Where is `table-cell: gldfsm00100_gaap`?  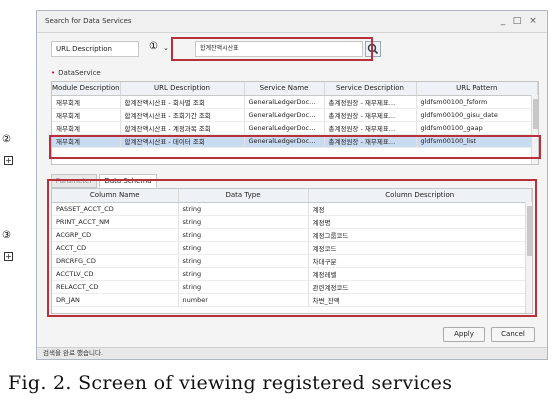 table-cell: gldfsm00100_gaap is located at coordinates (477, 128).